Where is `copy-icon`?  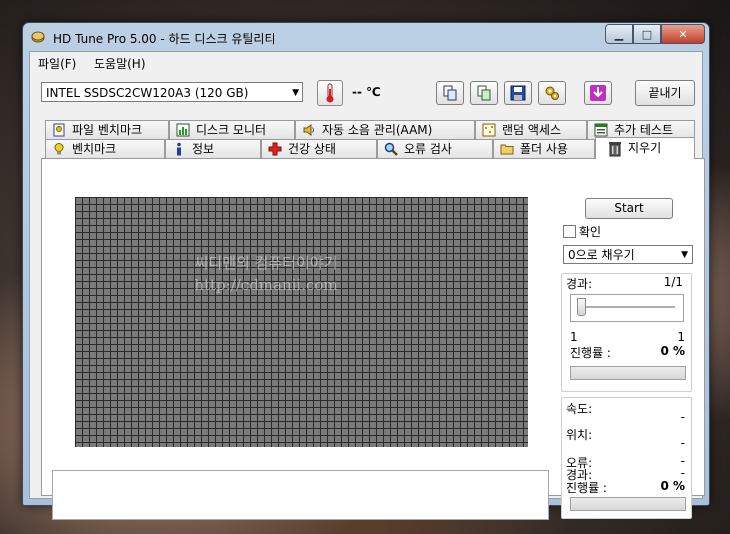 copy-icon is located at coordinates (450, 93).